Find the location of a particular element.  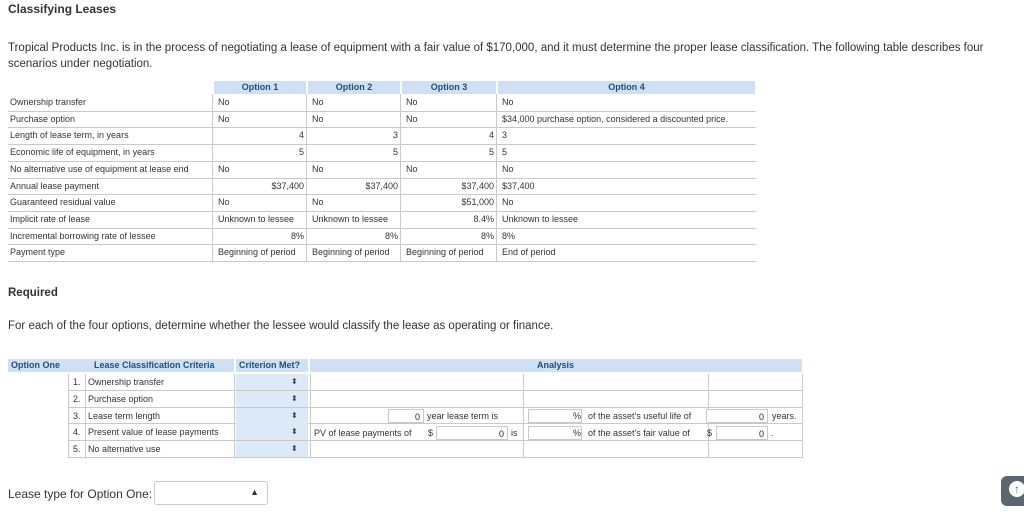

criterion-label: Lease term length is located at coordinates (124, 415).